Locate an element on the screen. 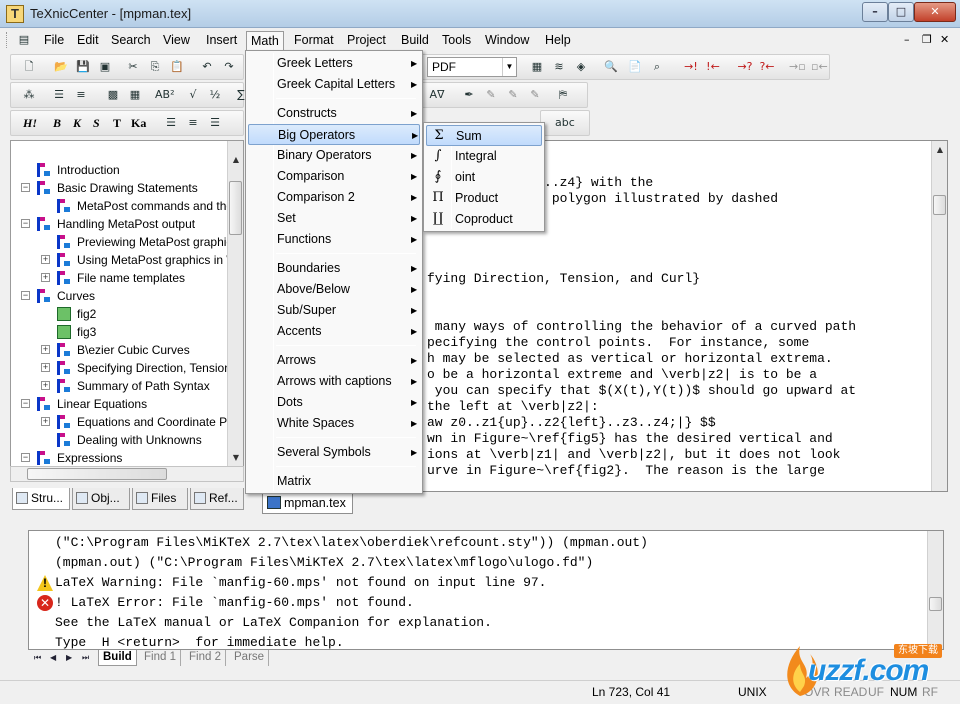  editor-scrollbar: ▲ is located at coordinates (939, 316).